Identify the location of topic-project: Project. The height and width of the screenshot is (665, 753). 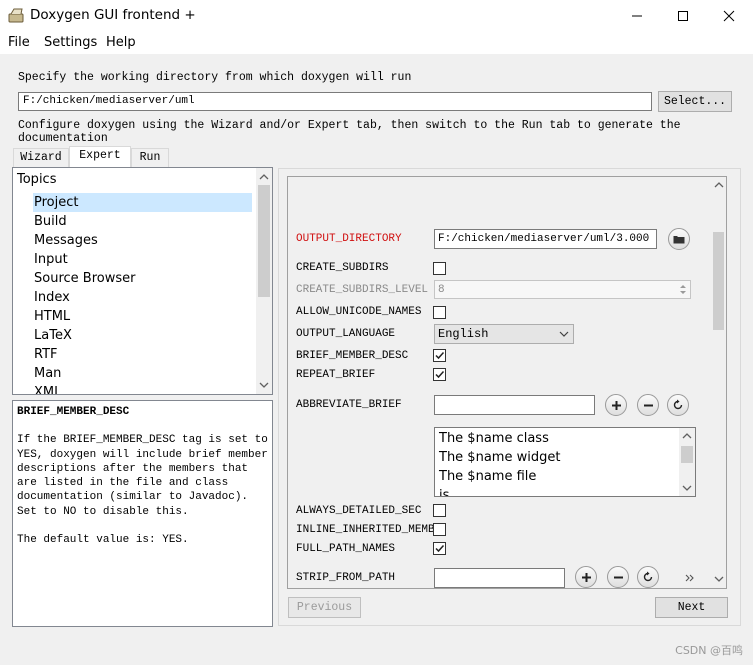
(142, 202).